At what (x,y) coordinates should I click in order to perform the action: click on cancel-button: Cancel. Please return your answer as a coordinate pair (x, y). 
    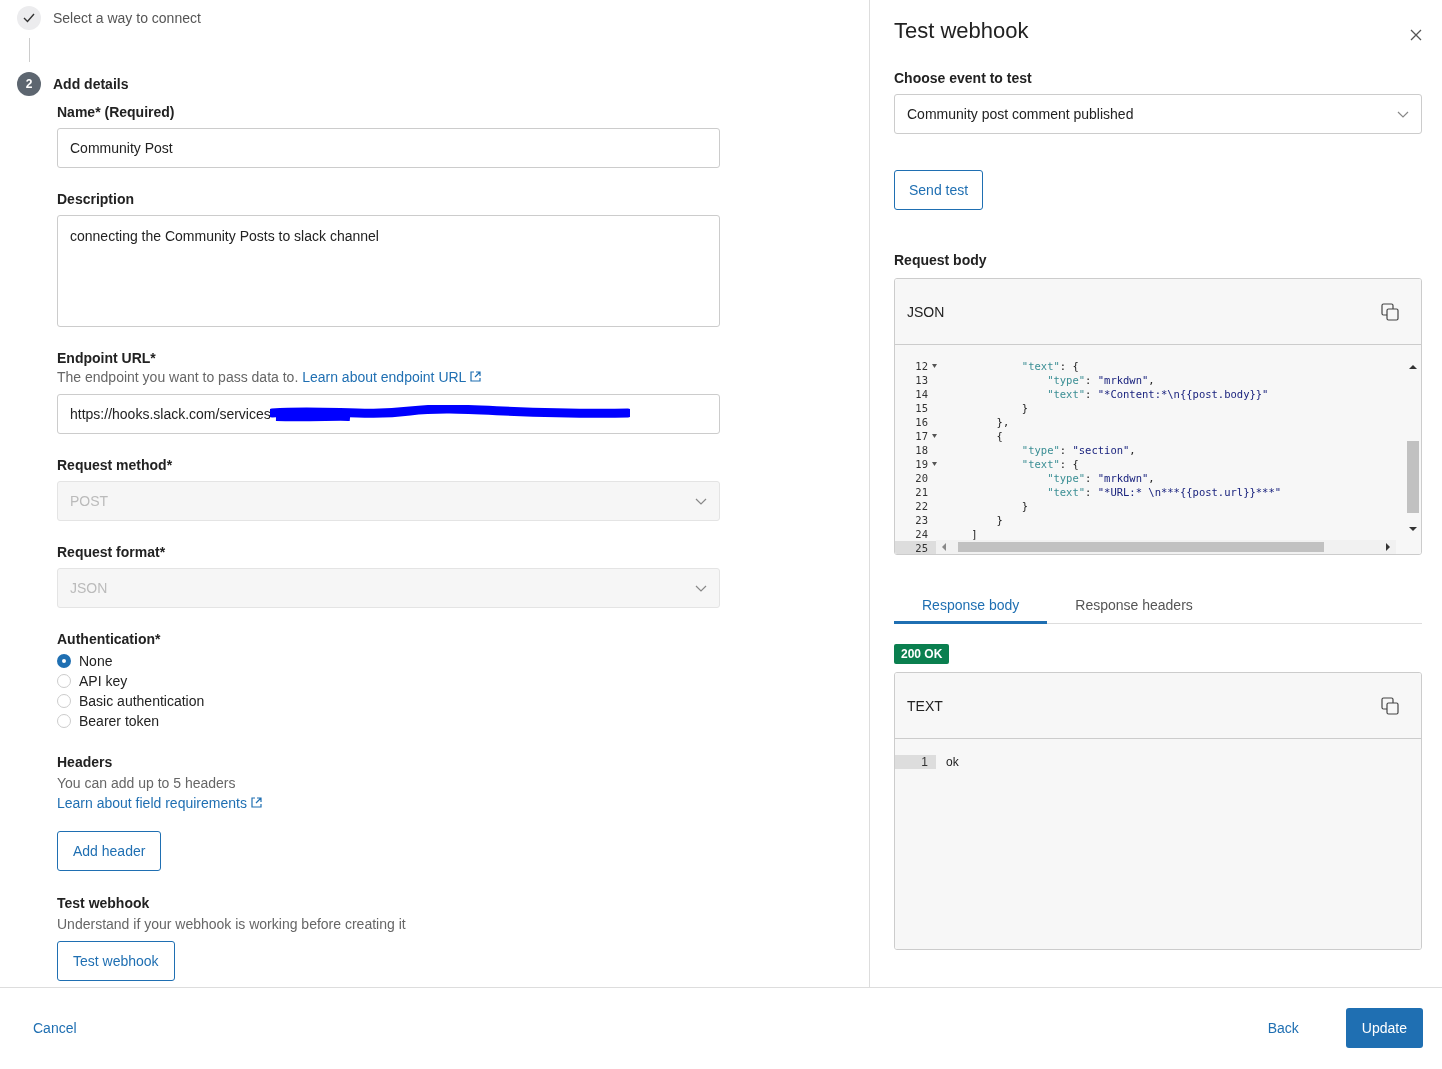
    Looking at the image, I should click on (55, 1028).